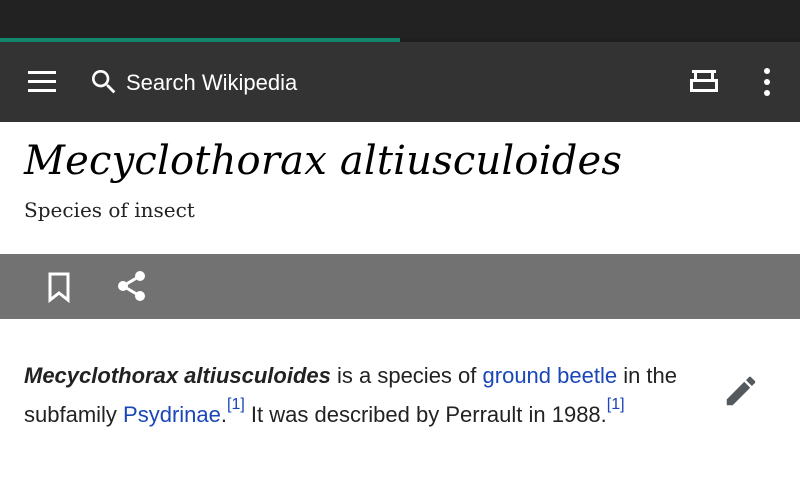 This screenshot has height=480, width=800. I want to click on lead-text: It was described by Perrault in 1988., so click(425, 414).